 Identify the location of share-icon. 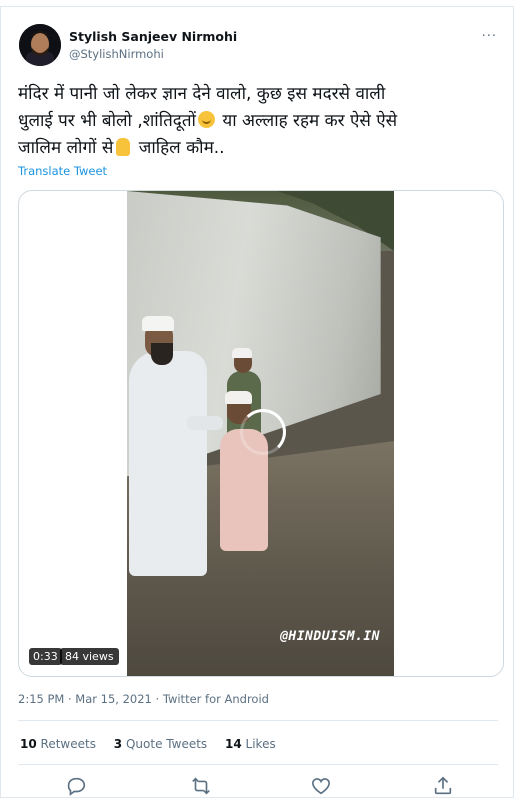
(444, 787).